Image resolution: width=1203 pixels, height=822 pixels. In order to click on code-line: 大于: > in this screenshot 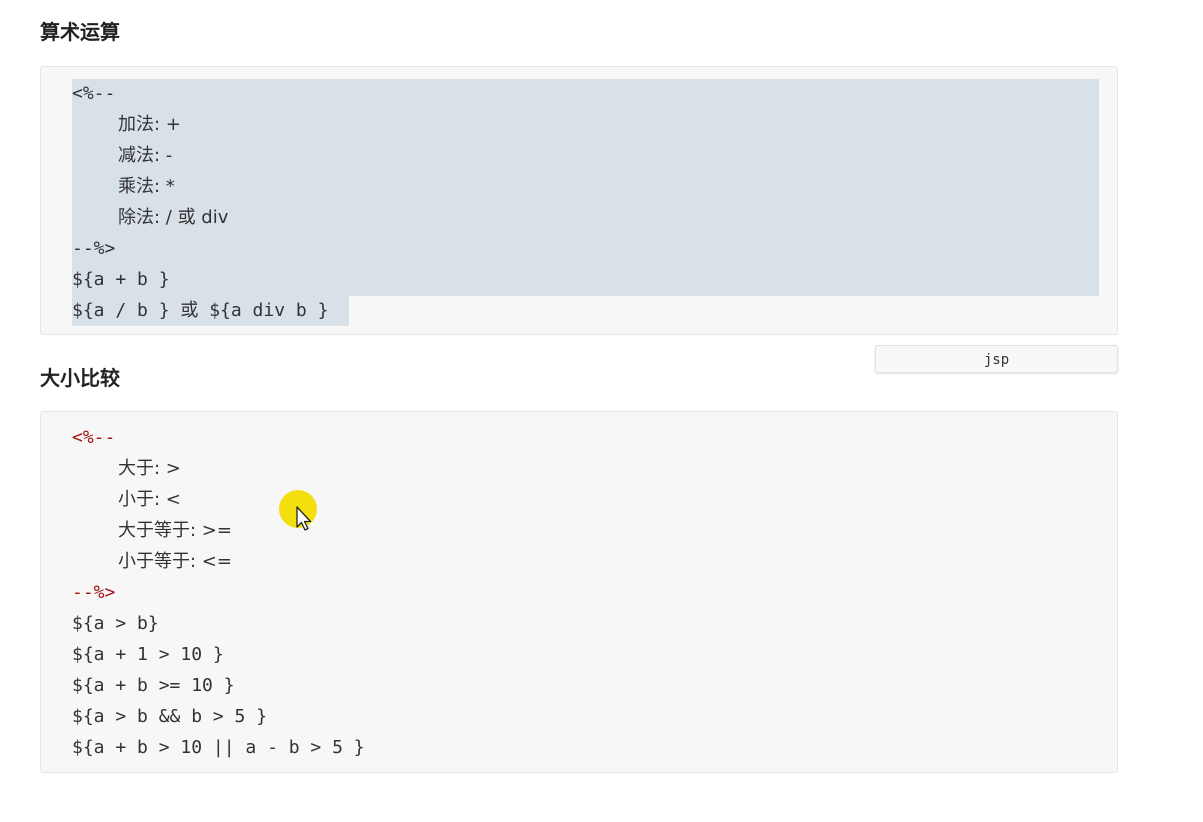, I will do `click(126, 468)`.